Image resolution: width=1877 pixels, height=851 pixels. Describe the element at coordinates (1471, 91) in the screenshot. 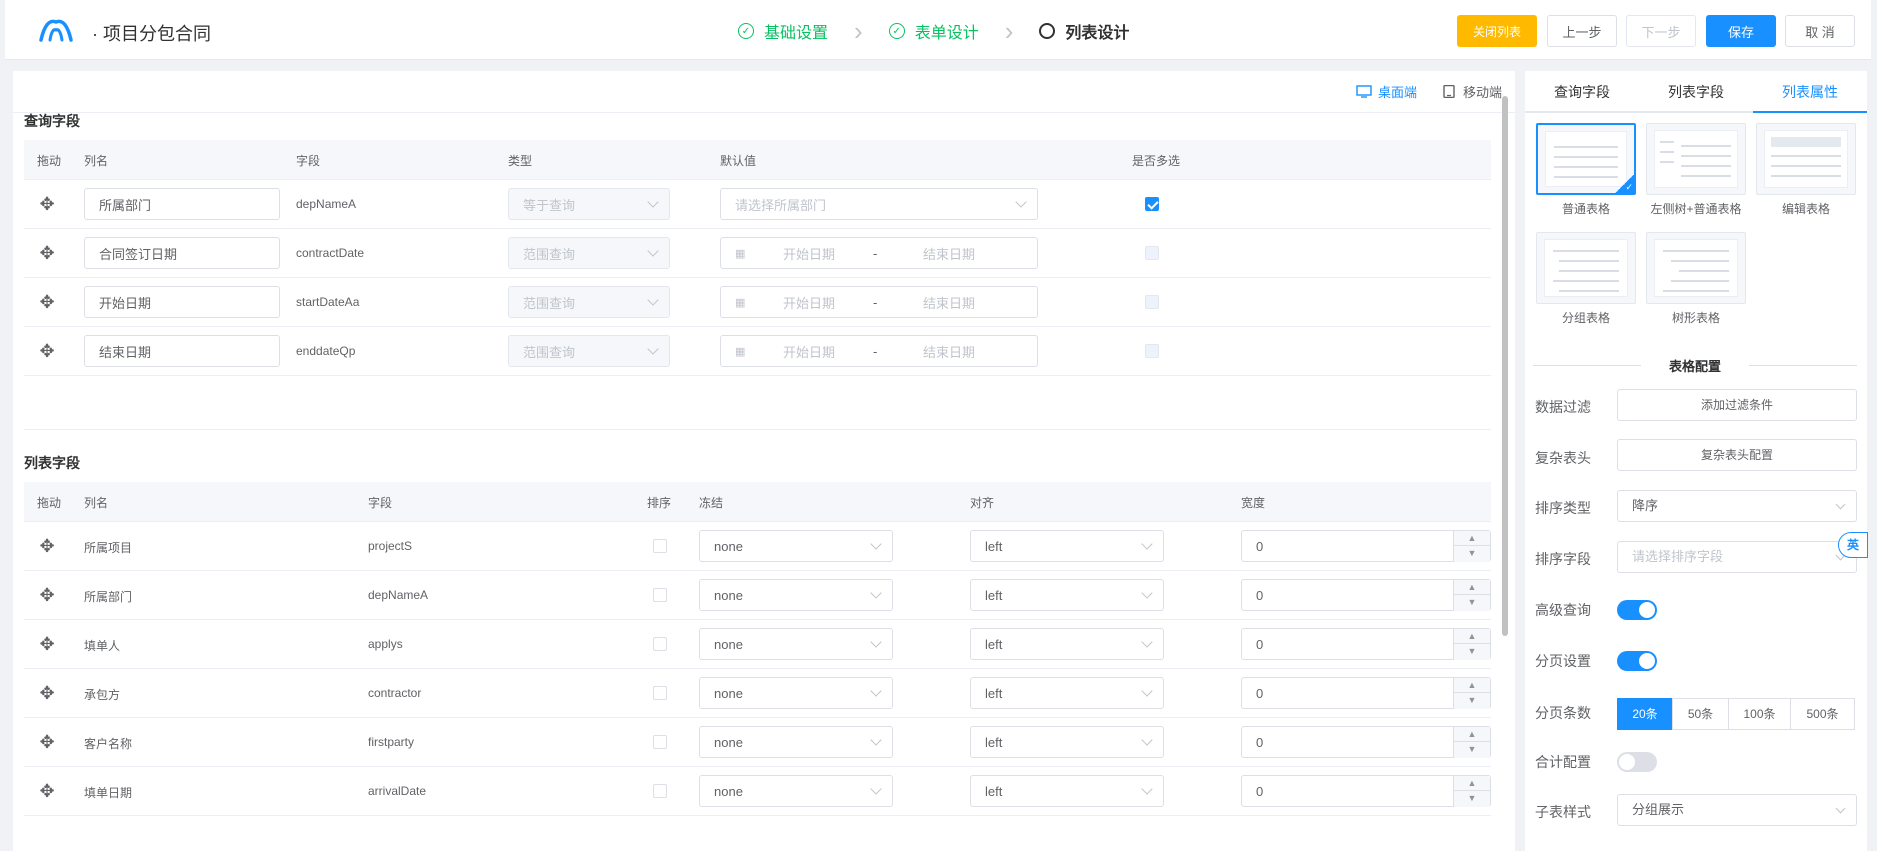

I see `mobile-tab: 移动端` at that location.